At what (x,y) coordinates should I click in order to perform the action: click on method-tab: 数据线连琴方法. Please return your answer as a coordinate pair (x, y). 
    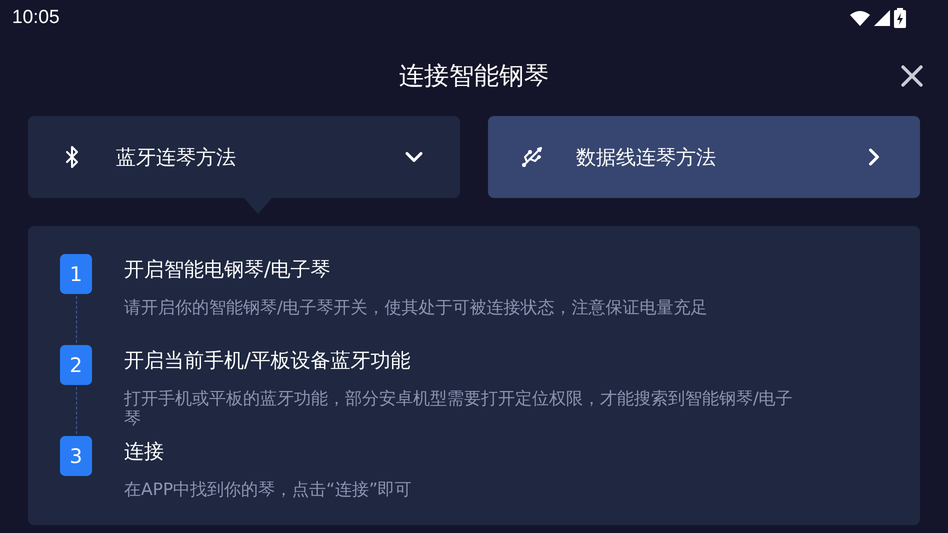
    Looking at the image, I should click on (704, 157).